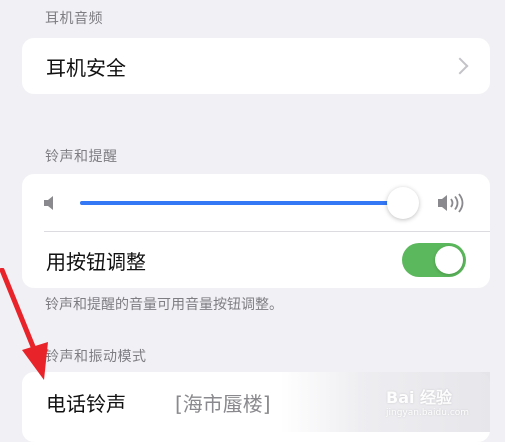 The image size is (505, 442). What do you see at coordinates (256, 260) in the screenshot?
I see `change-with-buttons-row: 用按钮调整` at bounding box center [256, 260].